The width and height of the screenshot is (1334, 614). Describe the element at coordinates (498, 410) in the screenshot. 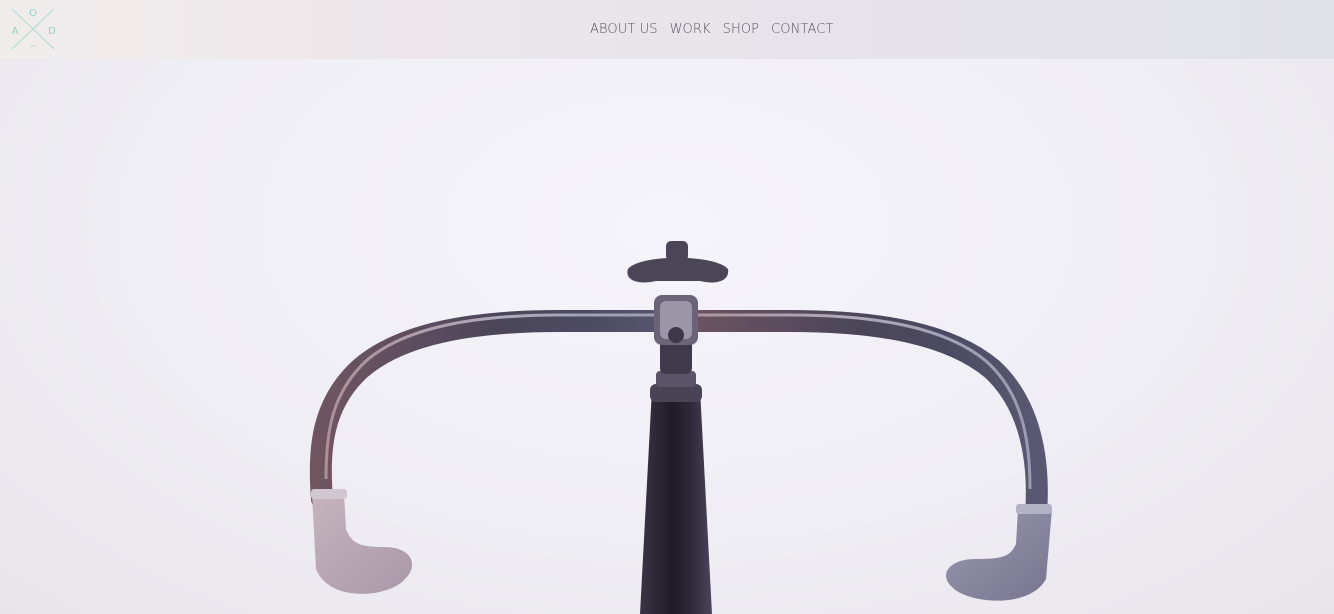

I see `handlebar-left` at that location.